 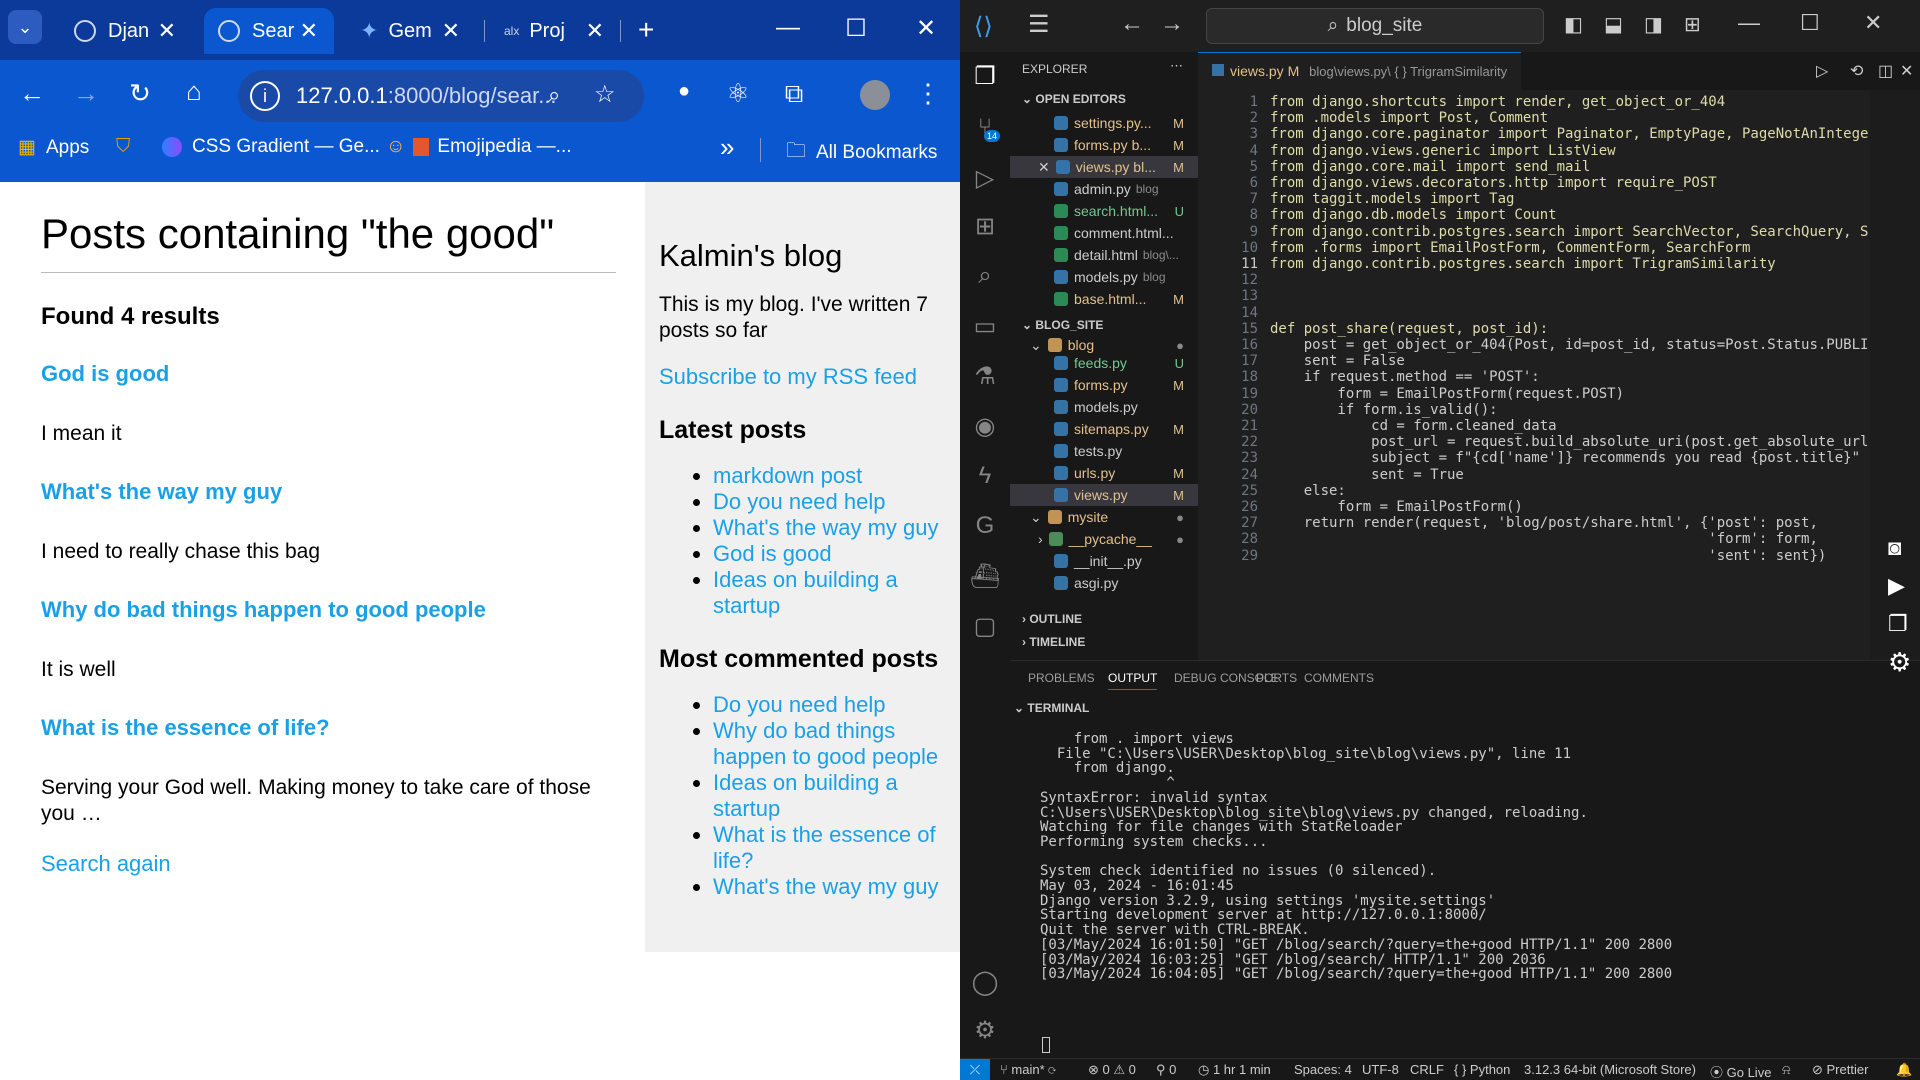 I want to click on comments-icon: ▢, so click(x=985, y=629).